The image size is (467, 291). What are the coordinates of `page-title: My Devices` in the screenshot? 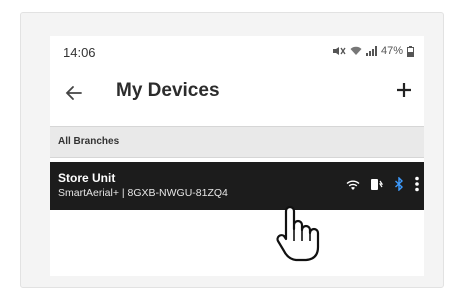 It's located at (168, 90).